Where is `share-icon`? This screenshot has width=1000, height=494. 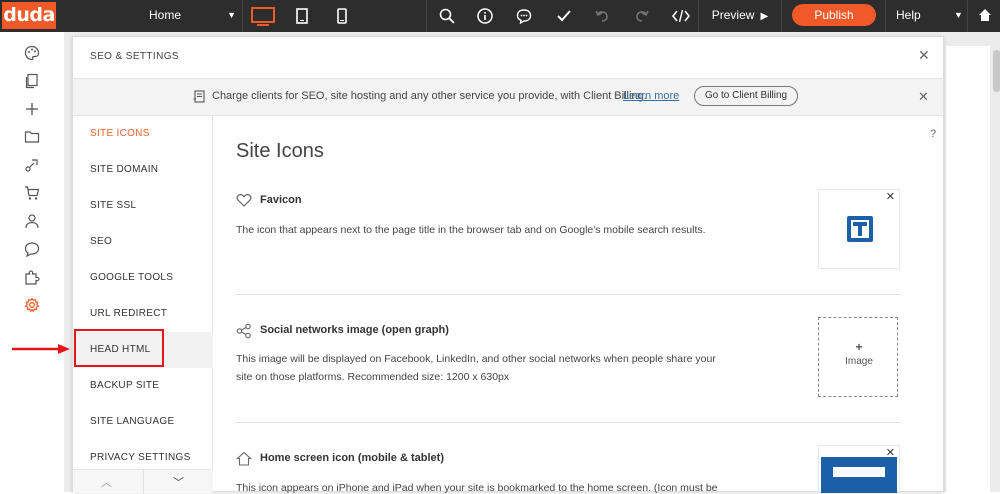
share-icon is located at coordinates (243, 331).